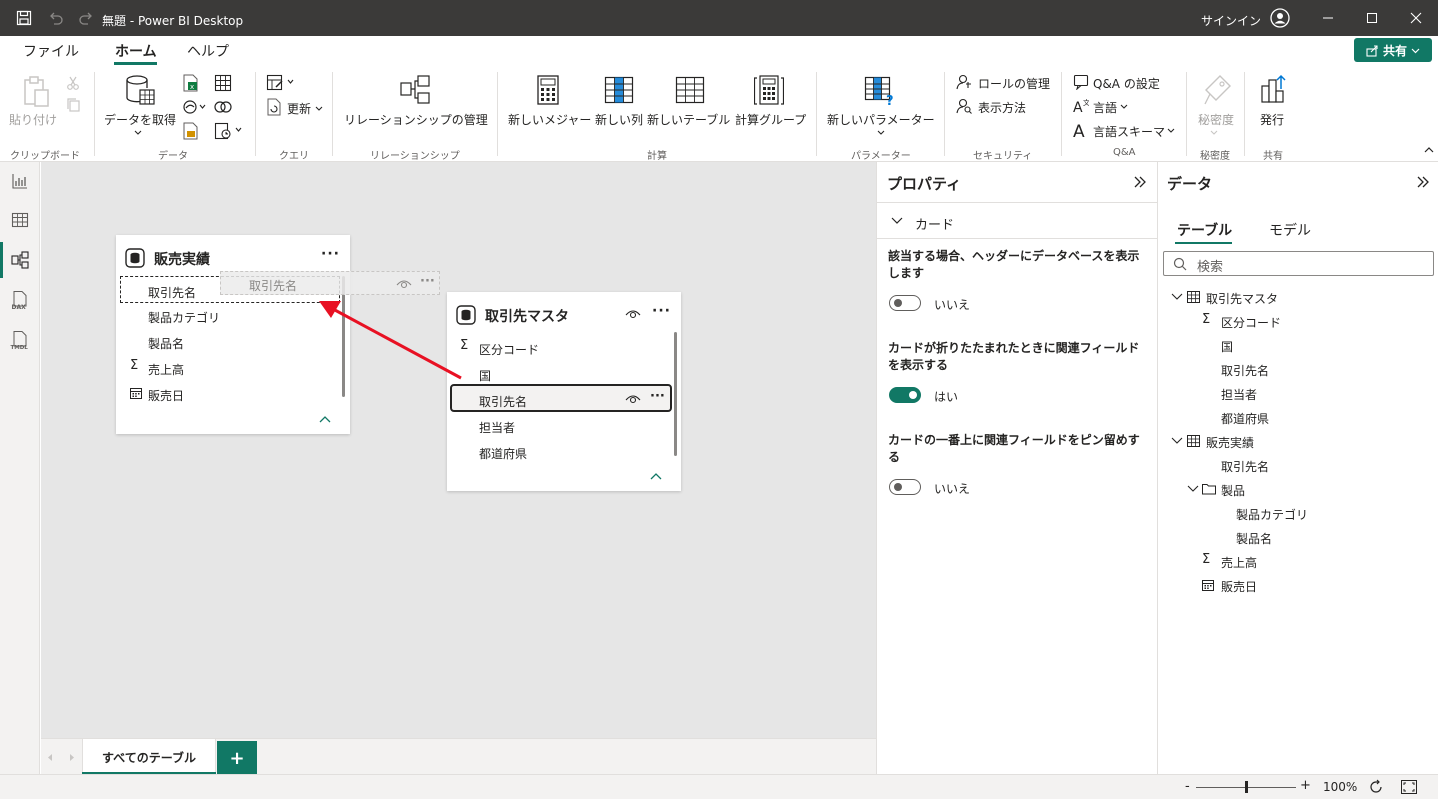 The image size is (1438, 799). Describe the element at coordinates (223, 107) in the screenshot. I see `dataverse-icon` at that location.